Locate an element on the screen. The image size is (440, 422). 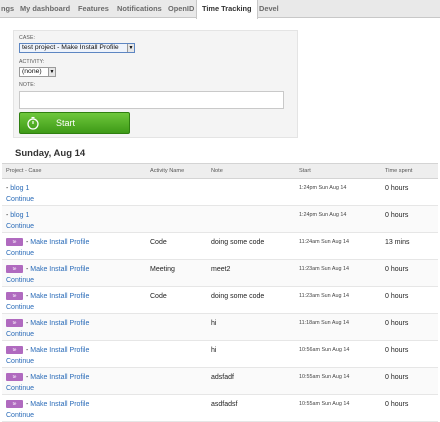
note-cell: adsfadf is located at coordinates (251, 381).